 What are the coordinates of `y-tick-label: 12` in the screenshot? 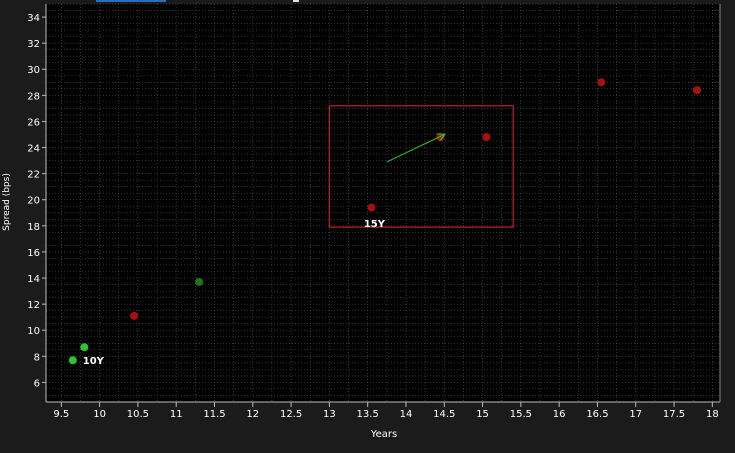 It's located at (33, 305).